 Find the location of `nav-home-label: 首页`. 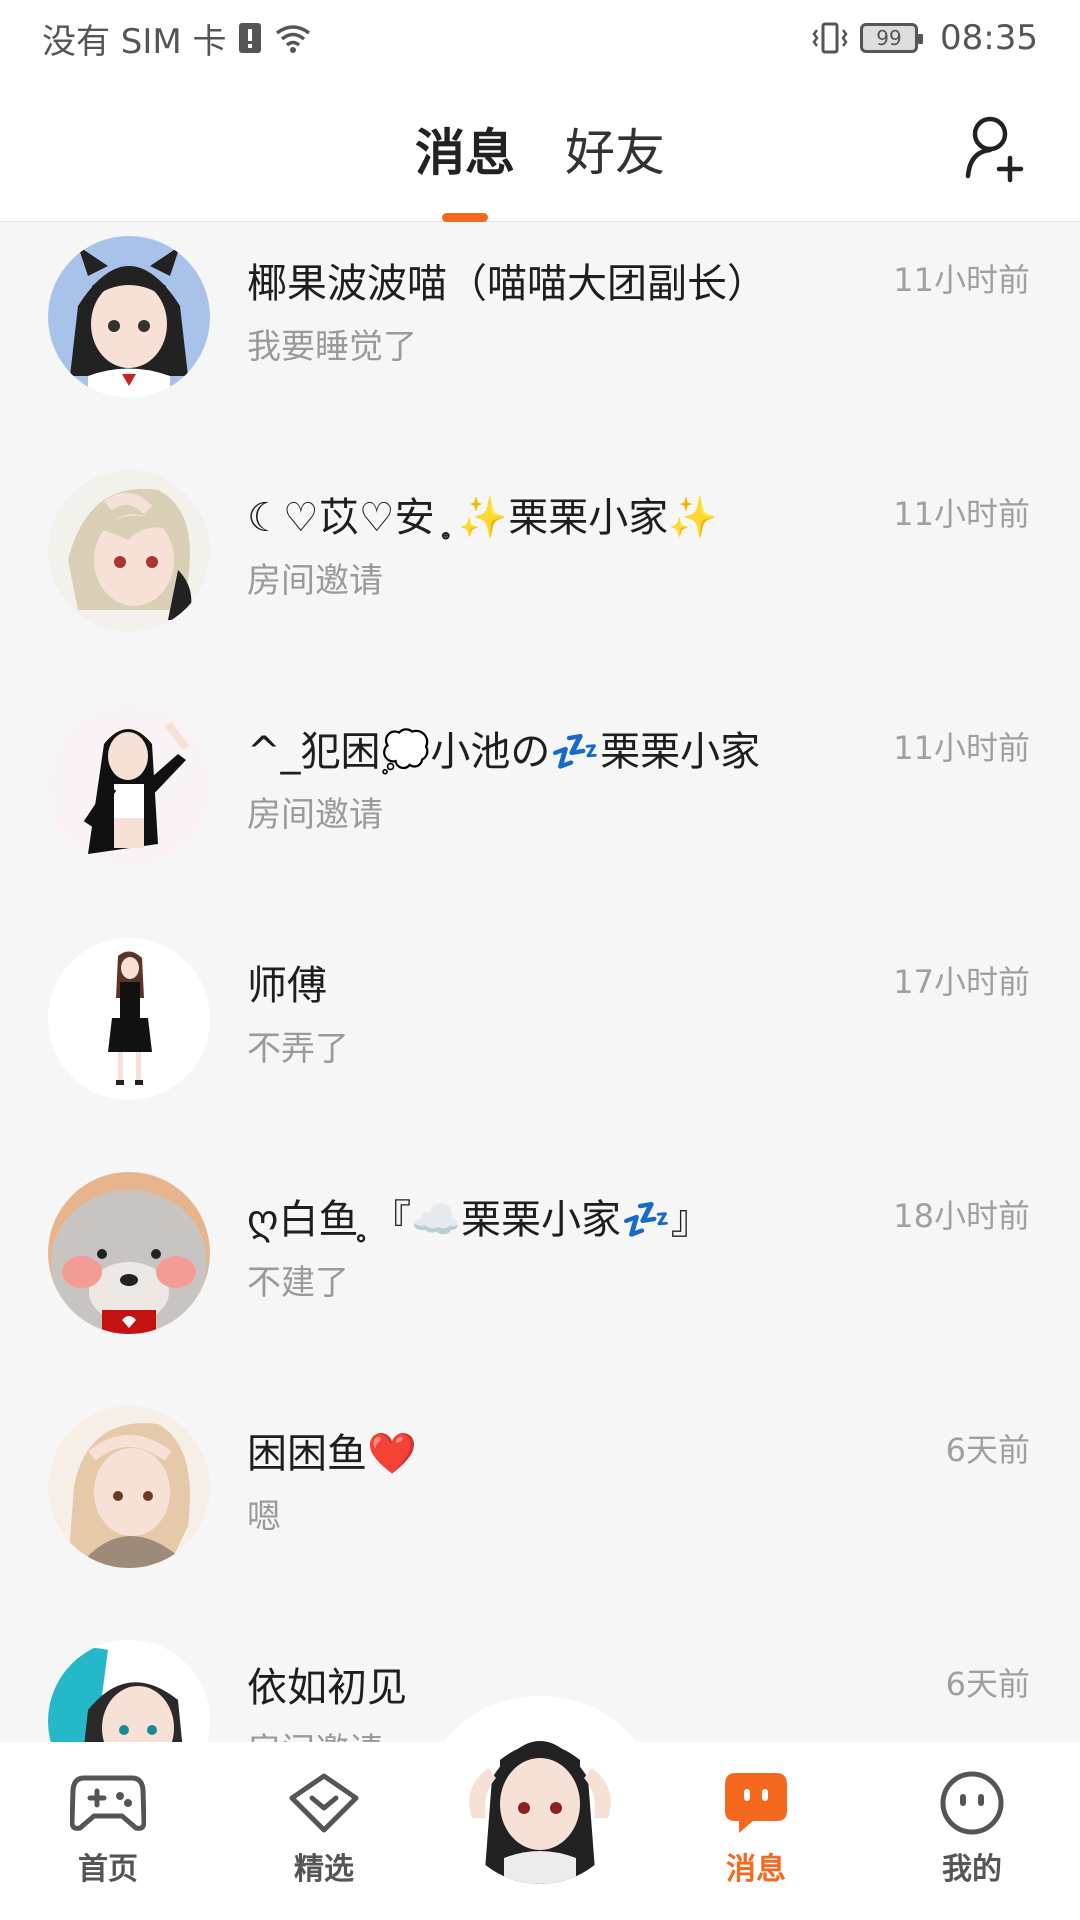

nav-home-label: 首页 is located at coordinates (108, 1869).